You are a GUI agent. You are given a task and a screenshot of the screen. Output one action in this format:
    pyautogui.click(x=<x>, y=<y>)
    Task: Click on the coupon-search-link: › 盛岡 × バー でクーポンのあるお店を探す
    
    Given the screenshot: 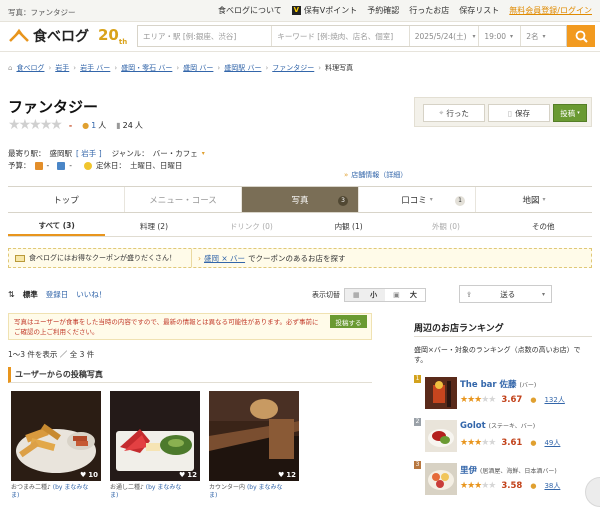 What is the action you would take?
    pyautogui.click(x=269, y=258)
    